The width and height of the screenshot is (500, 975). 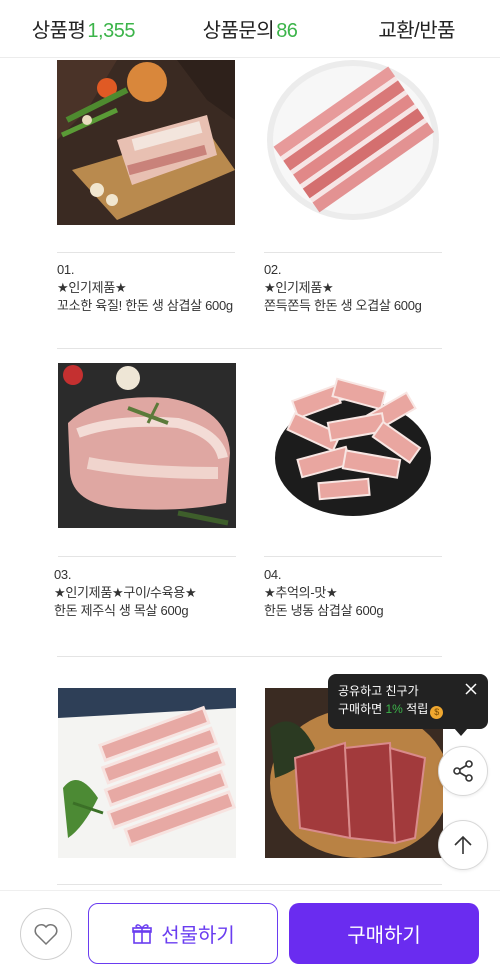 I want to click on product-info-3: 03. ★인기제품★구이/수육용★ 한돈 제주식 생 목살 600g, so click(x=154, y=593).